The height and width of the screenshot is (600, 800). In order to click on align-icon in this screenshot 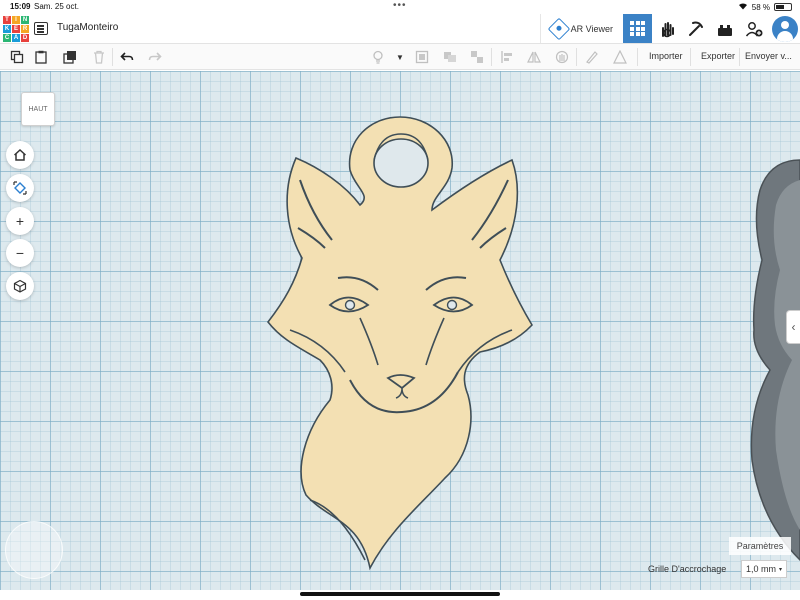, I will do `click(506, 57)`.